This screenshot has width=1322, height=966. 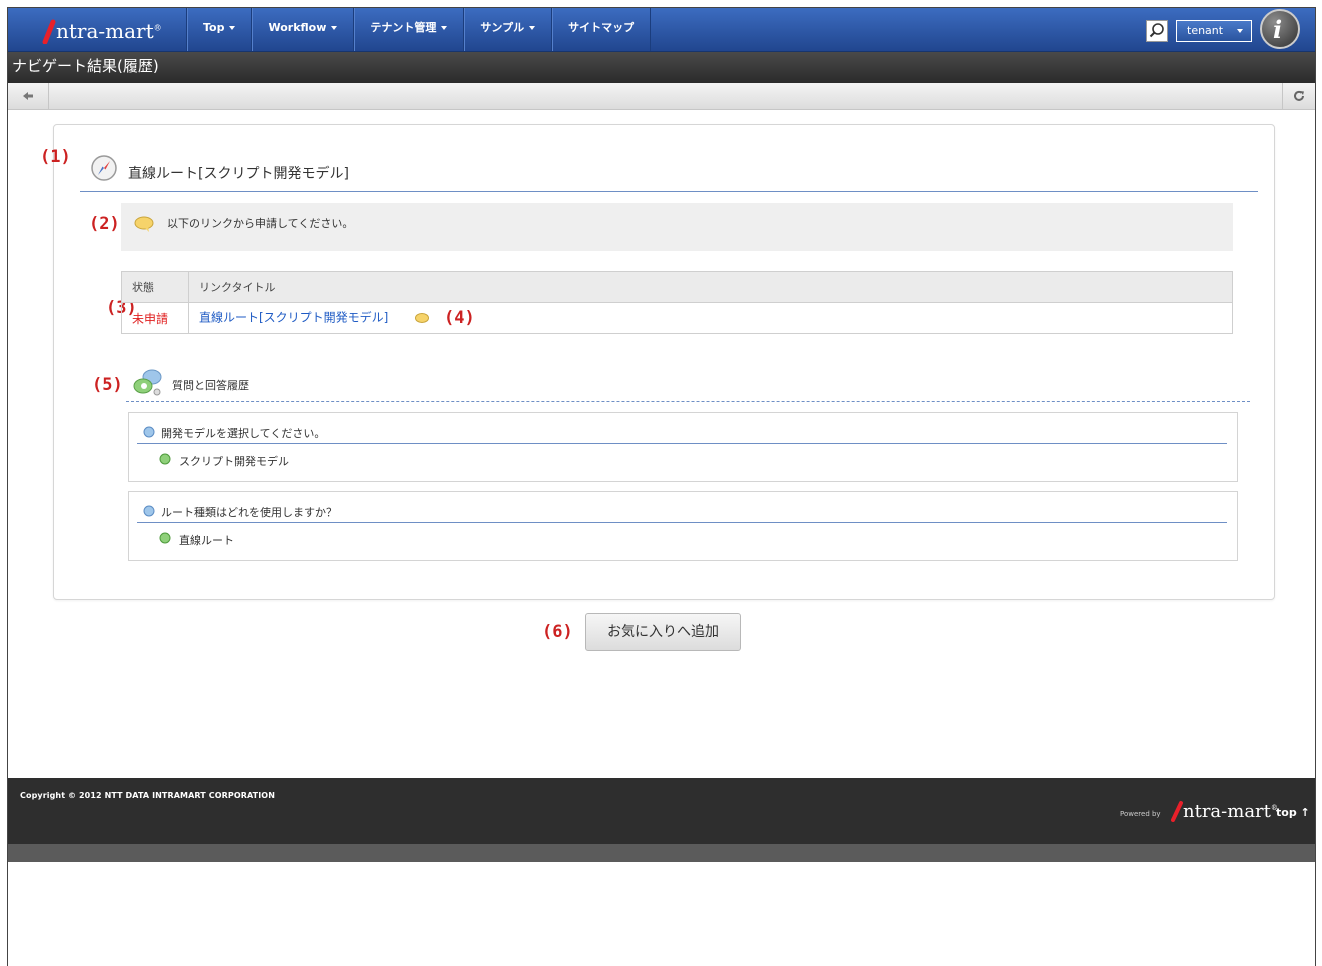 What do you see at coordinates (147, 382) in the screenshot?
I see `chat-people-icon` at bounding box center [147, 382].